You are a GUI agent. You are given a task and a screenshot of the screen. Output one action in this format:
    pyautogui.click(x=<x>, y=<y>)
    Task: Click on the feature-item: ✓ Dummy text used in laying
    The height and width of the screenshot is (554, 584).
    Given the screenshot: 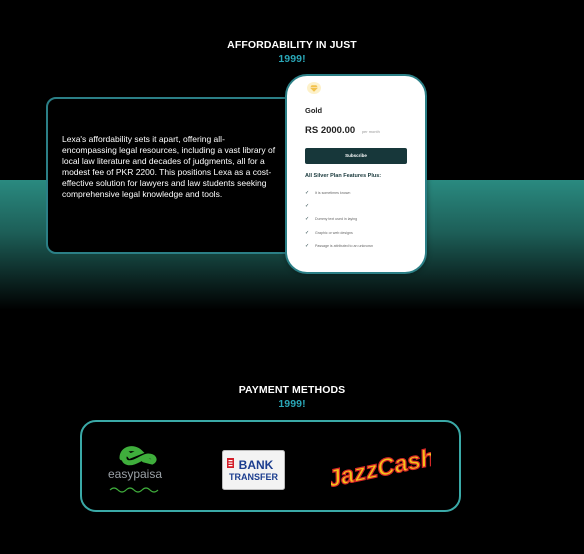 What is the action you would take?
    pyautogui.click(x=331, y=219)
    